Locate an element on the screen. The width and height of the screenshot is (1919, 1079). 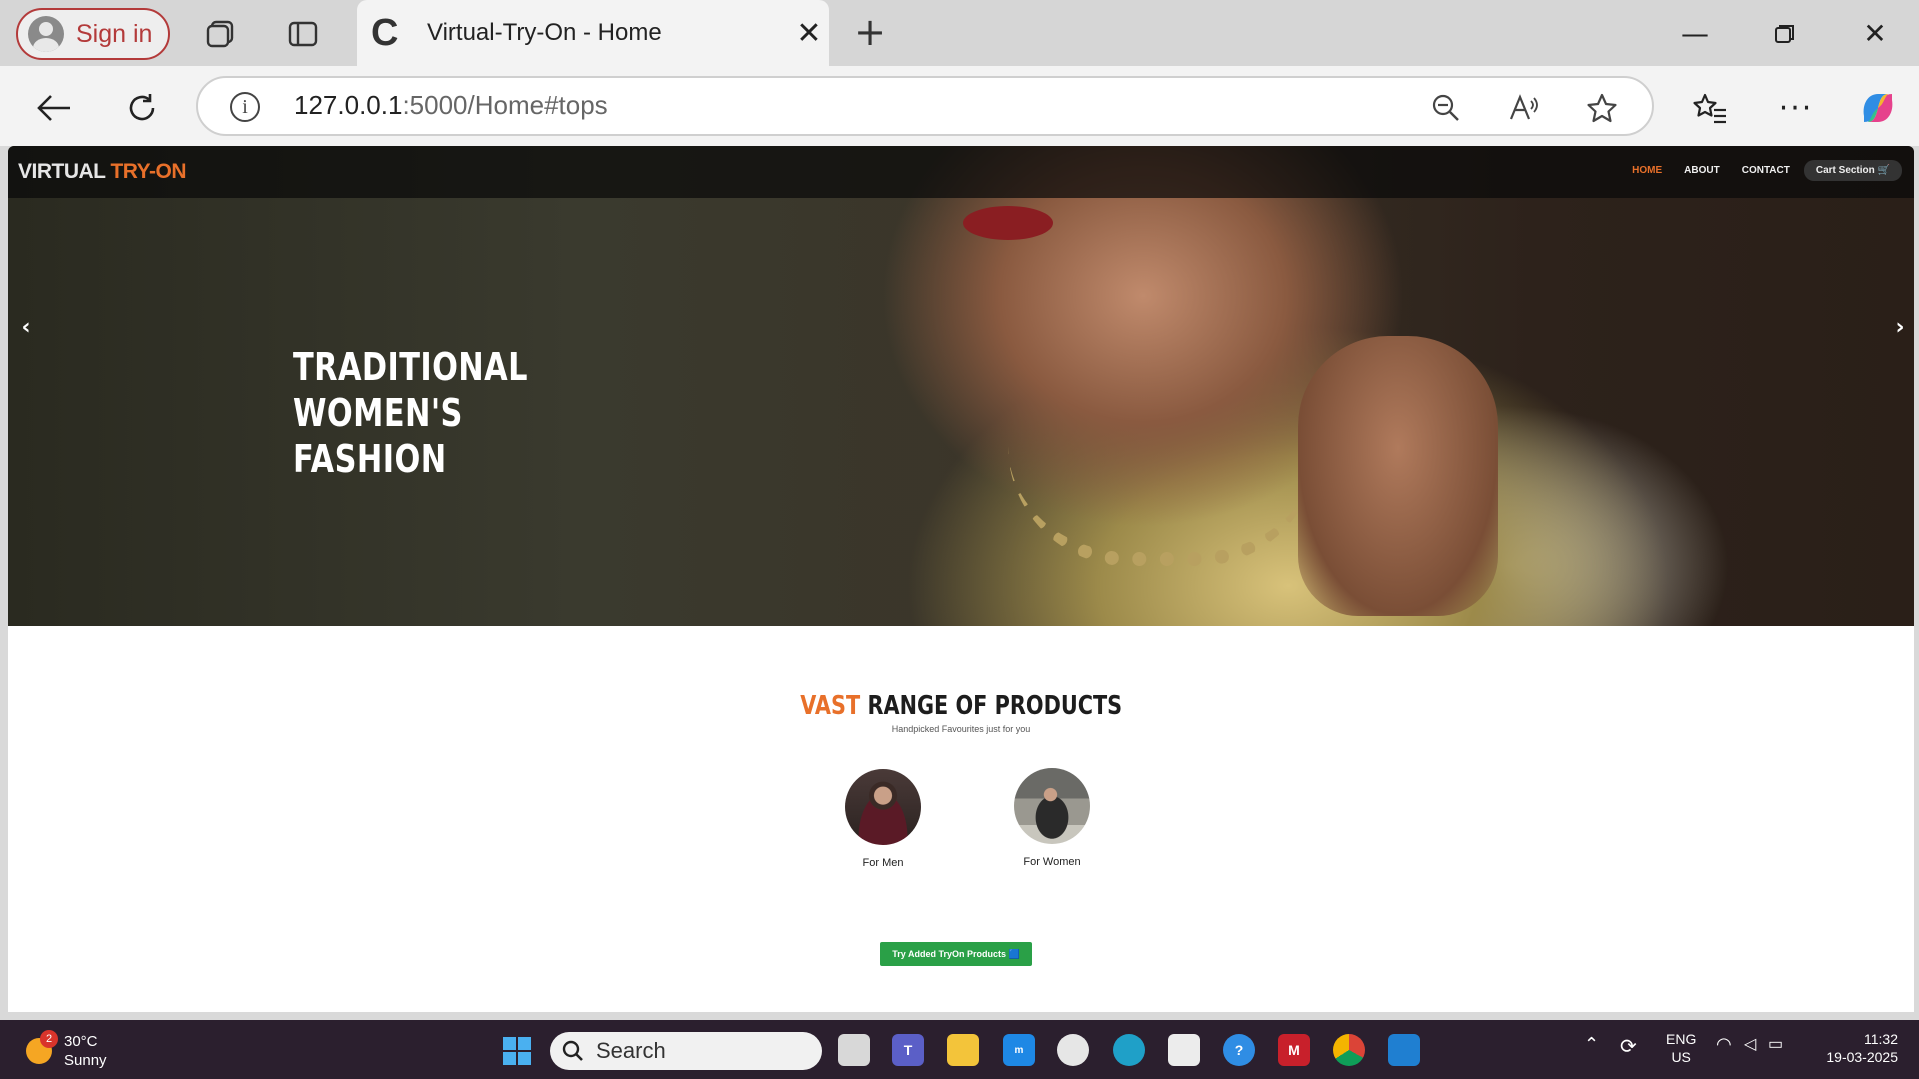
help-icon: ? is located at coordinates (1239, 1050).